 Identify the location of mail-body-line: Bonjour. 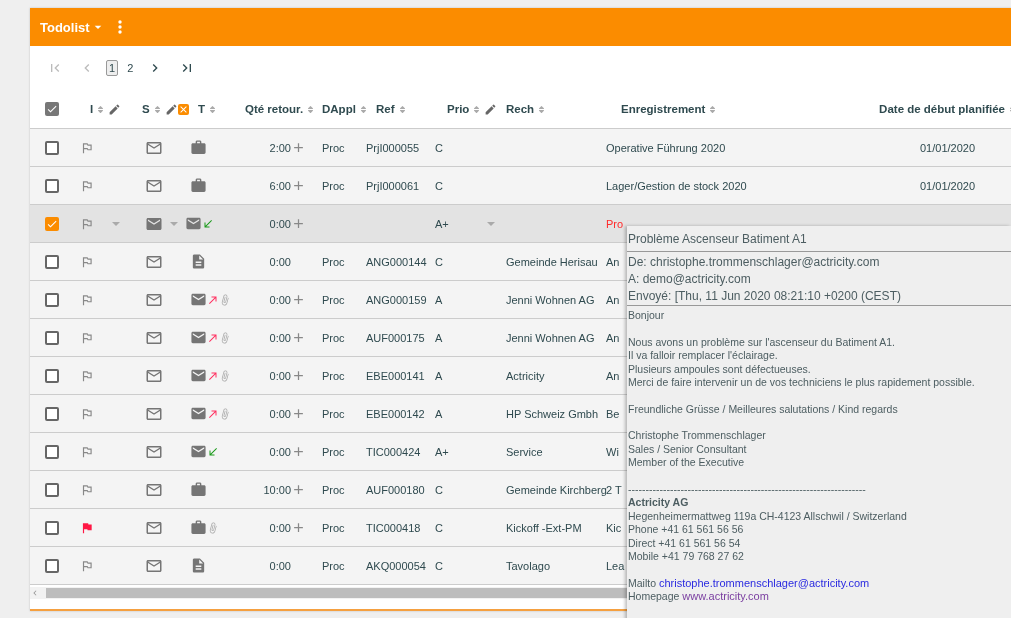
(647, 316).